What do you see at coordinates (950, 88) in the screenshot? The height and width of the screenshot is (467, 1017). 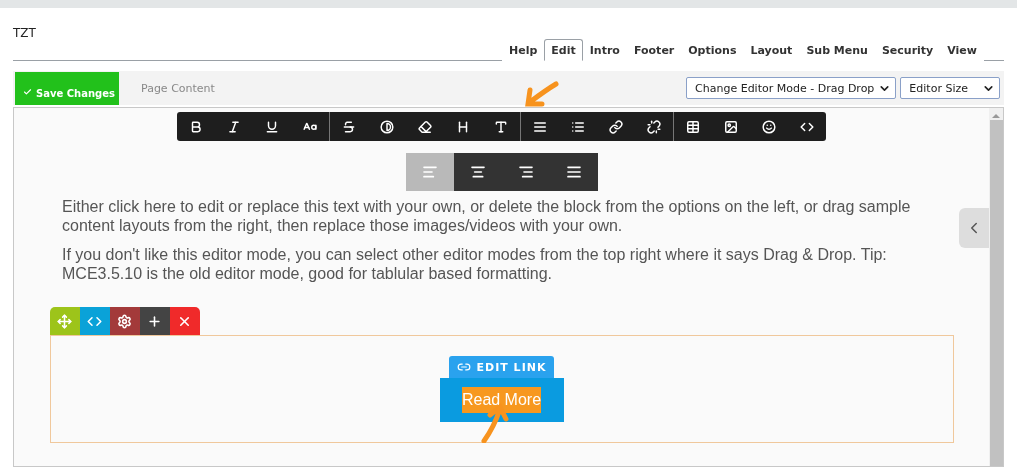 I see `editor-size-select: Editor Size` at bounding box center [950, 88].